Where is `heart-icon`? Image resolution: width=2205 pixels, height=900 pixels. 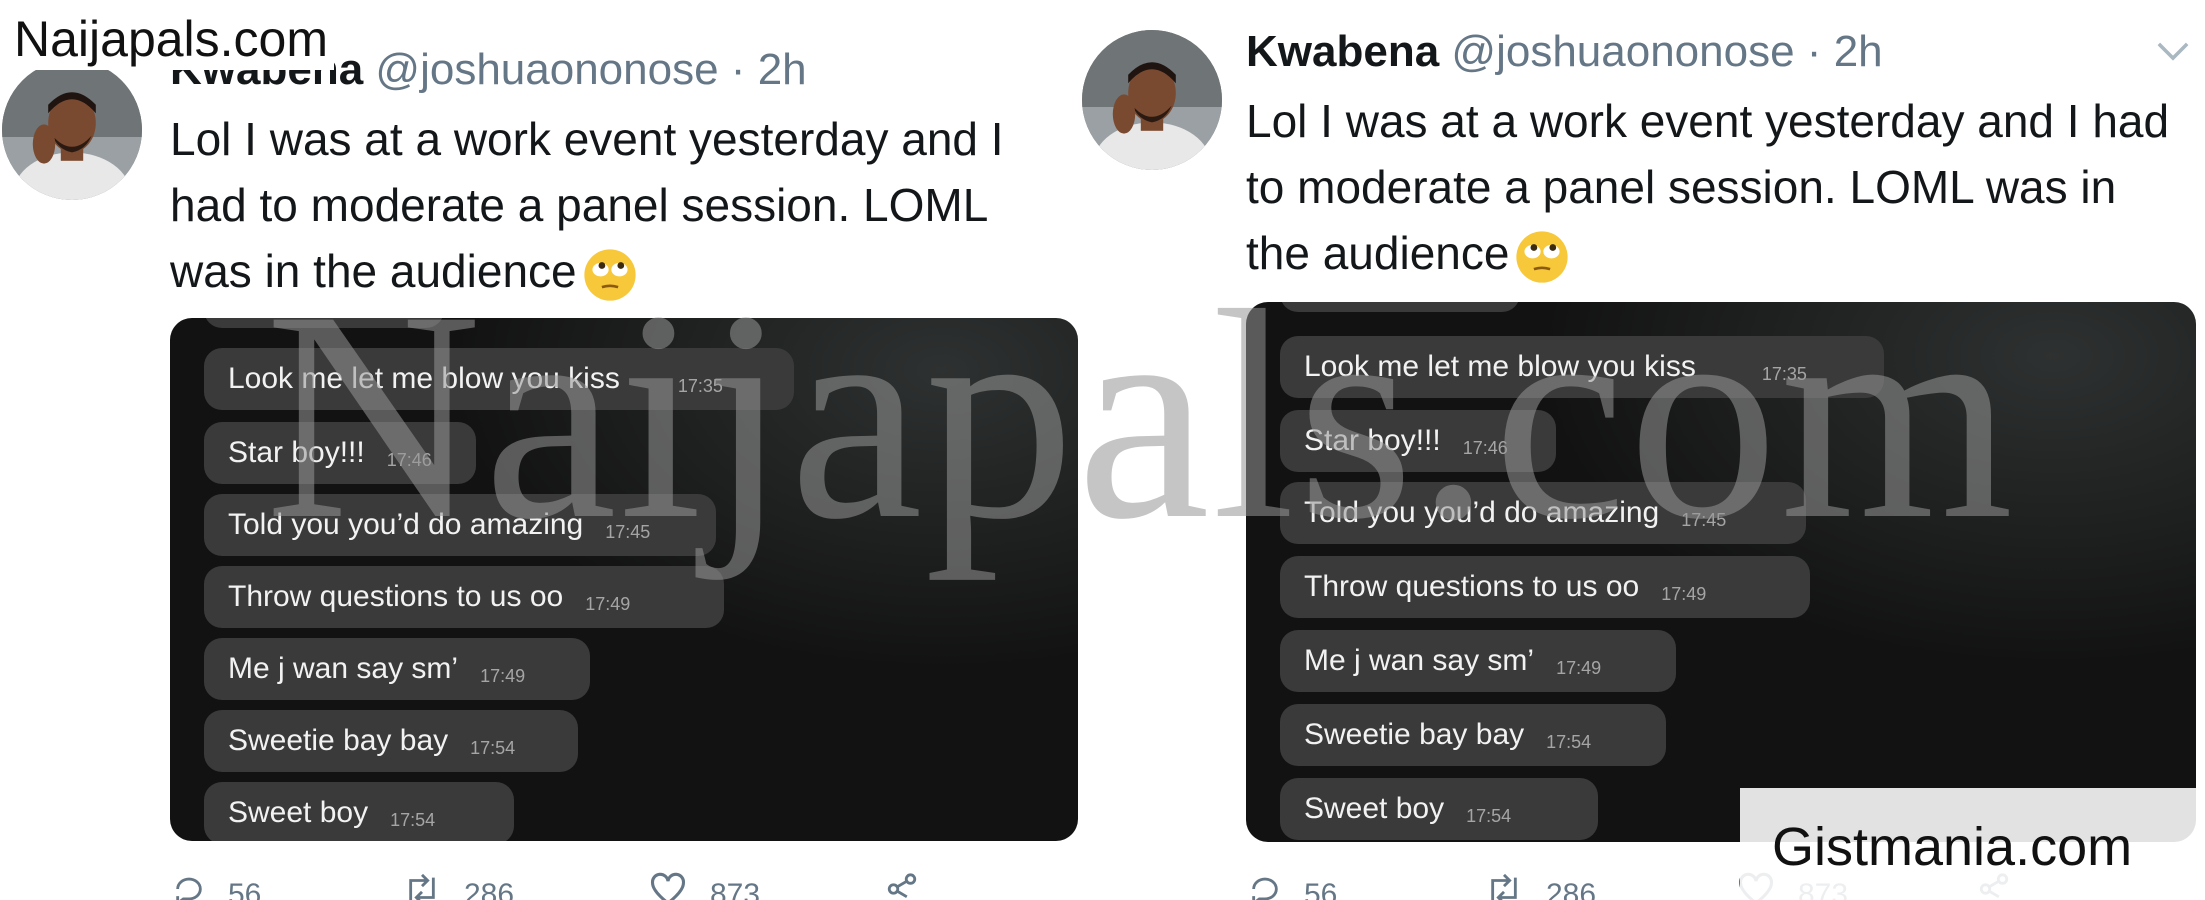
heart-icon is located at coordinates (668, 886).